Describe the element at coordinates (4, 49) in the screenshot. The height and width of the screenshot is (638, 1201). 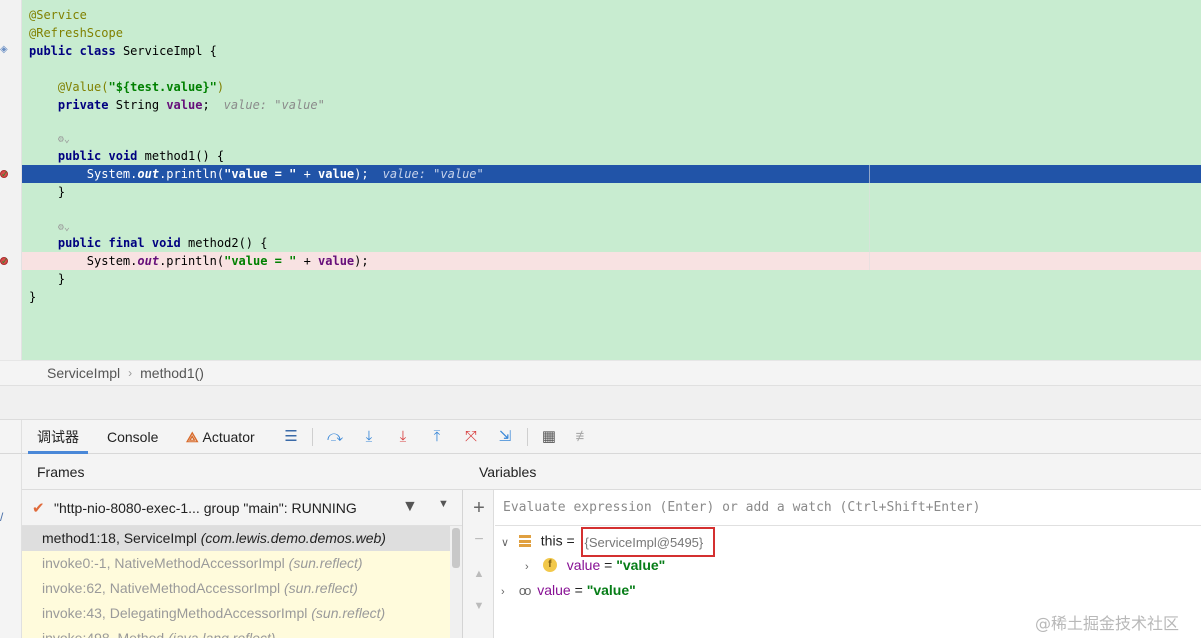
I see `bean-marker-icon: ◈` at that location.